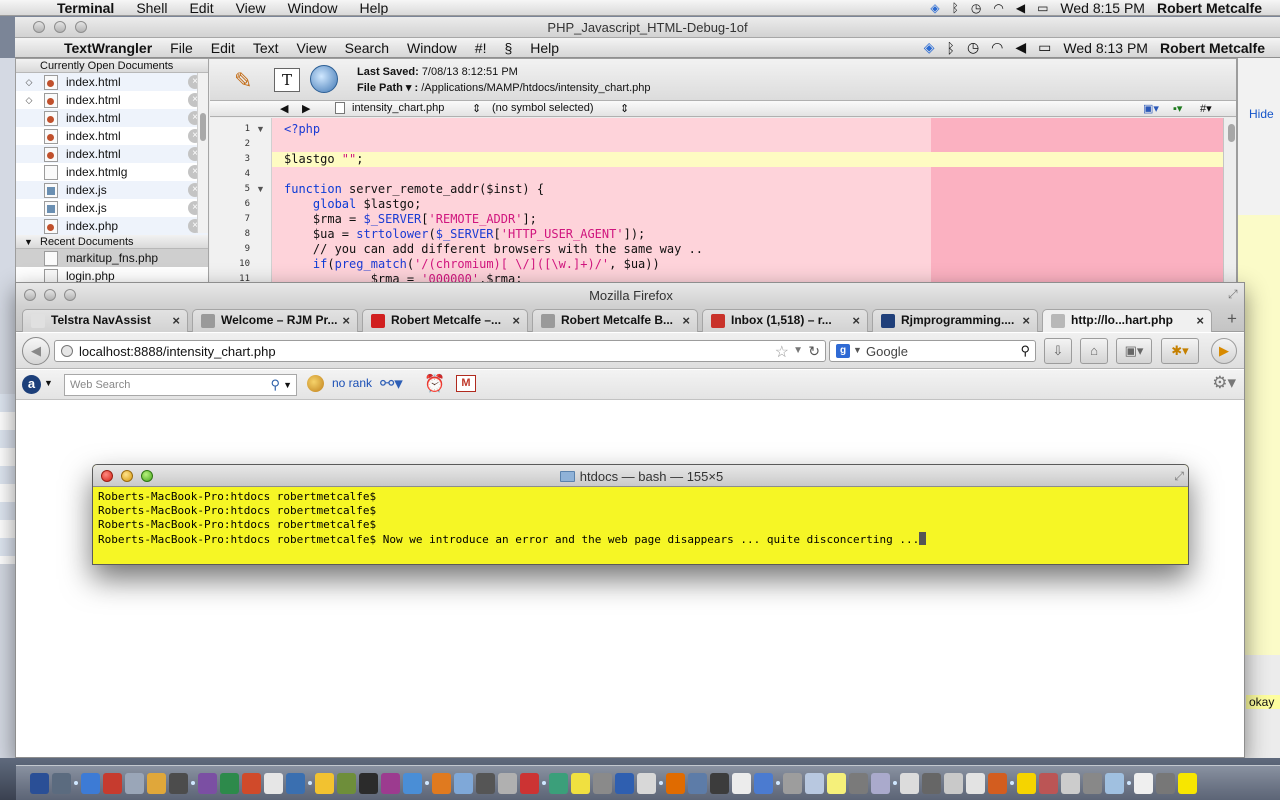 The image size is (1280, 800). I want to click on web-search-icon: ⚲, so click(275, 385).